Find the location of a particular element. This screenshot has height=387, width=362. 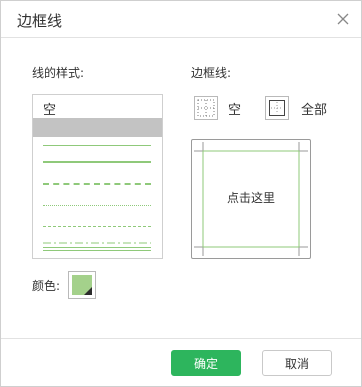

line-style-selected is located at coordinates (97, 127).